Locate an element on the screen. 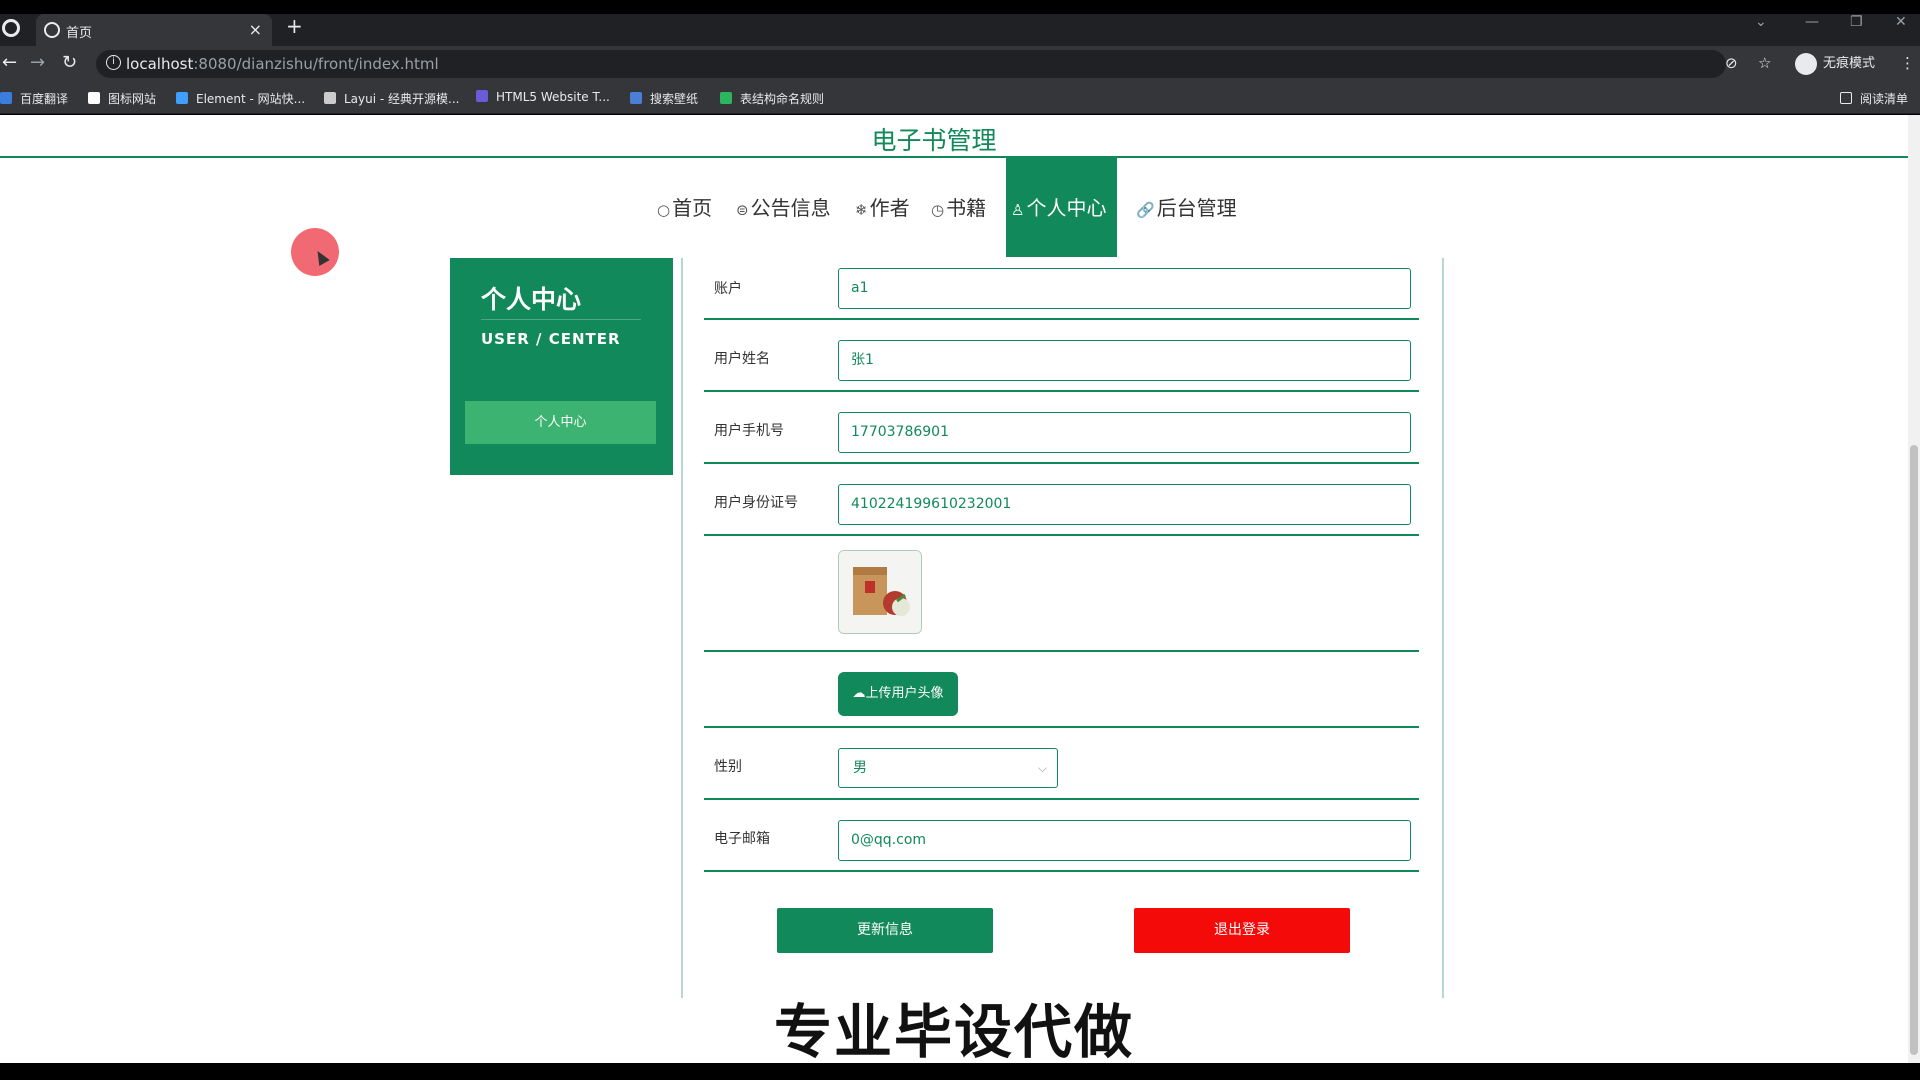  scrollbar-thumb is located at coordinates (1914, 750).